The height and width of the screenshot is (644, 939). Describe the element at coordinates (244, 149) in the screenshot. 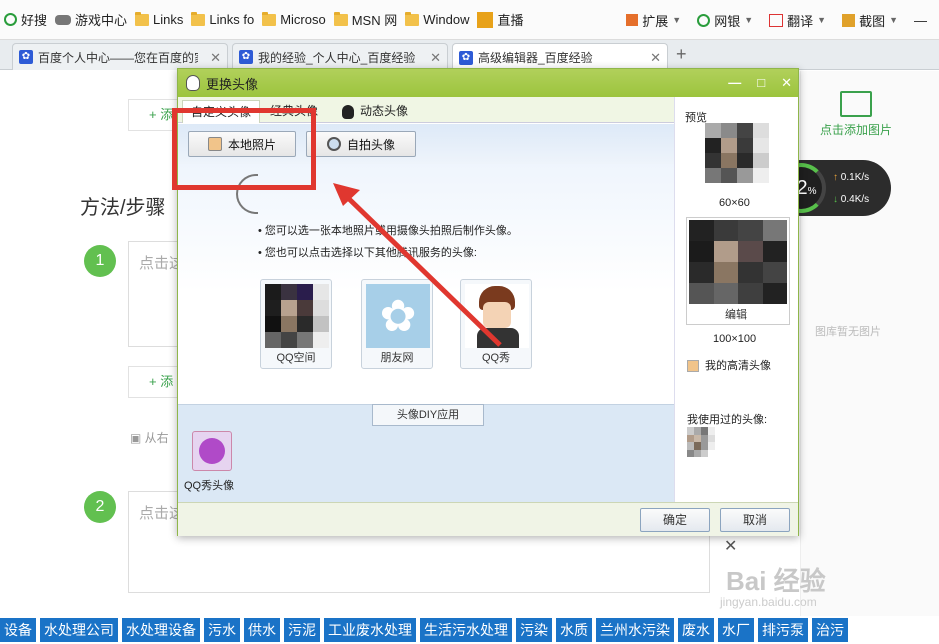

I see `highlight-box` at that location.